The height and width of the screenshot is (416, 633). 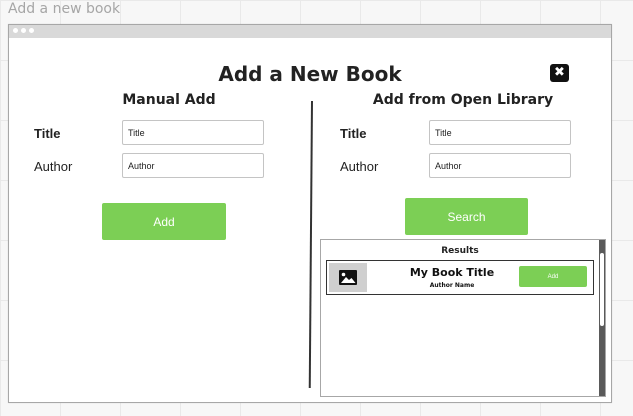 What do you see at coordinates (602, 289) in the screenshot?
I see `scrollbar-thumb` at bounding box center [602, 289].